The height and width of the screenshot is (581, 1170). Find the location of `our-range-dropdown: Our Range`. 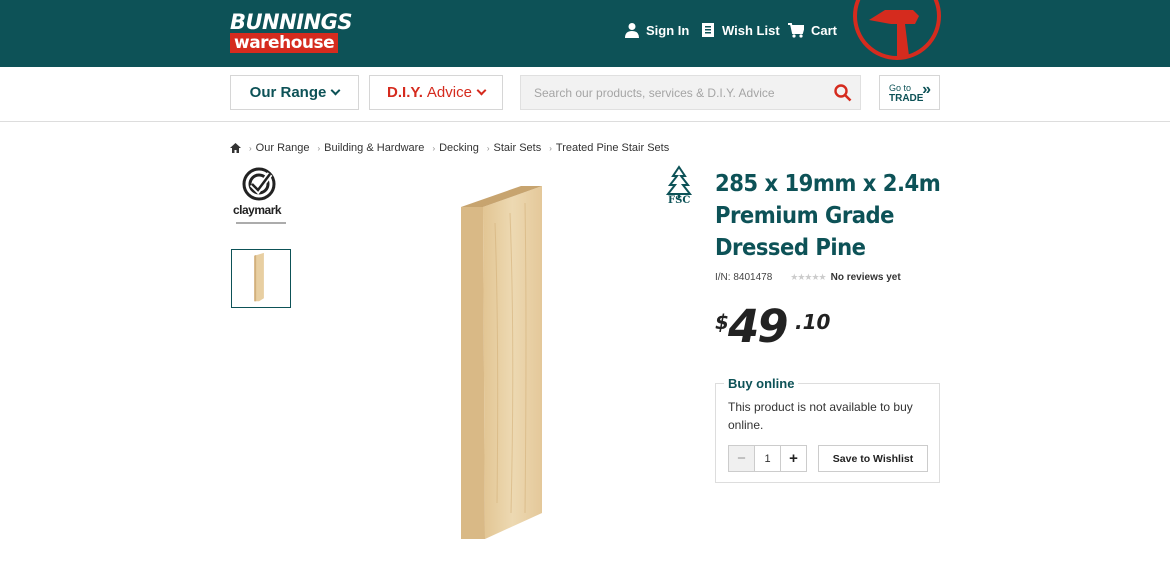

our-range-dropdown: Our Range is located at coordinates (294, 92).